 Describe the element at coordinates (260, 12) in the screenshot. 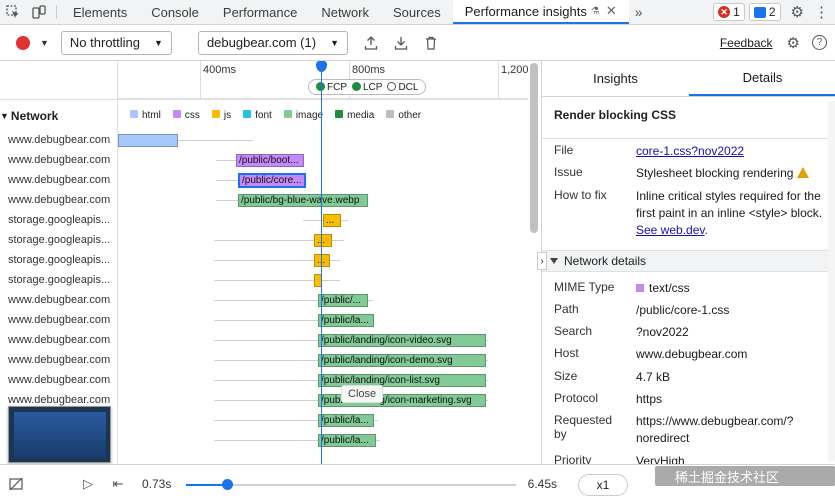

I see `tab-performance: Performance` at that location.